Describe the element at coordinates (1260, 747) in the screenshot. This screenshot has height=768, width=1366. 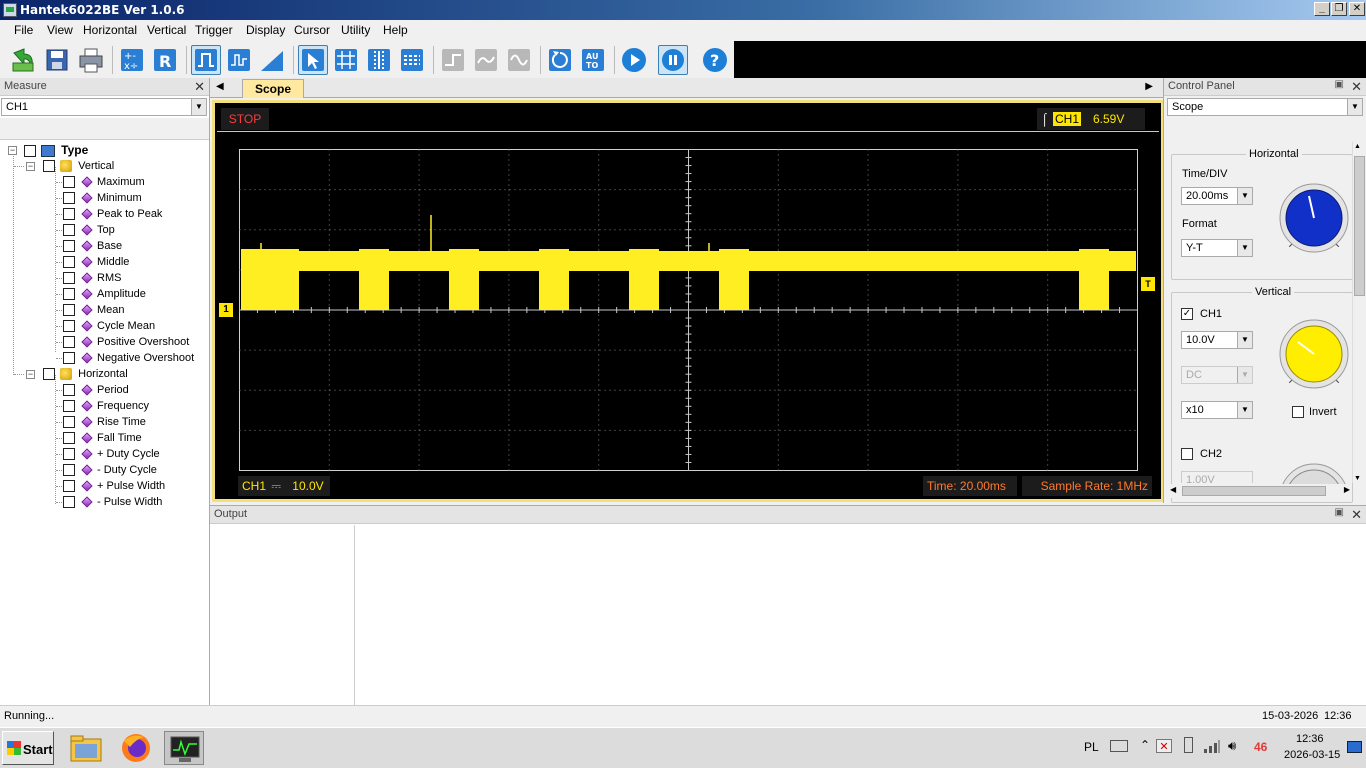
I see `tray-badge: 46` at that location.